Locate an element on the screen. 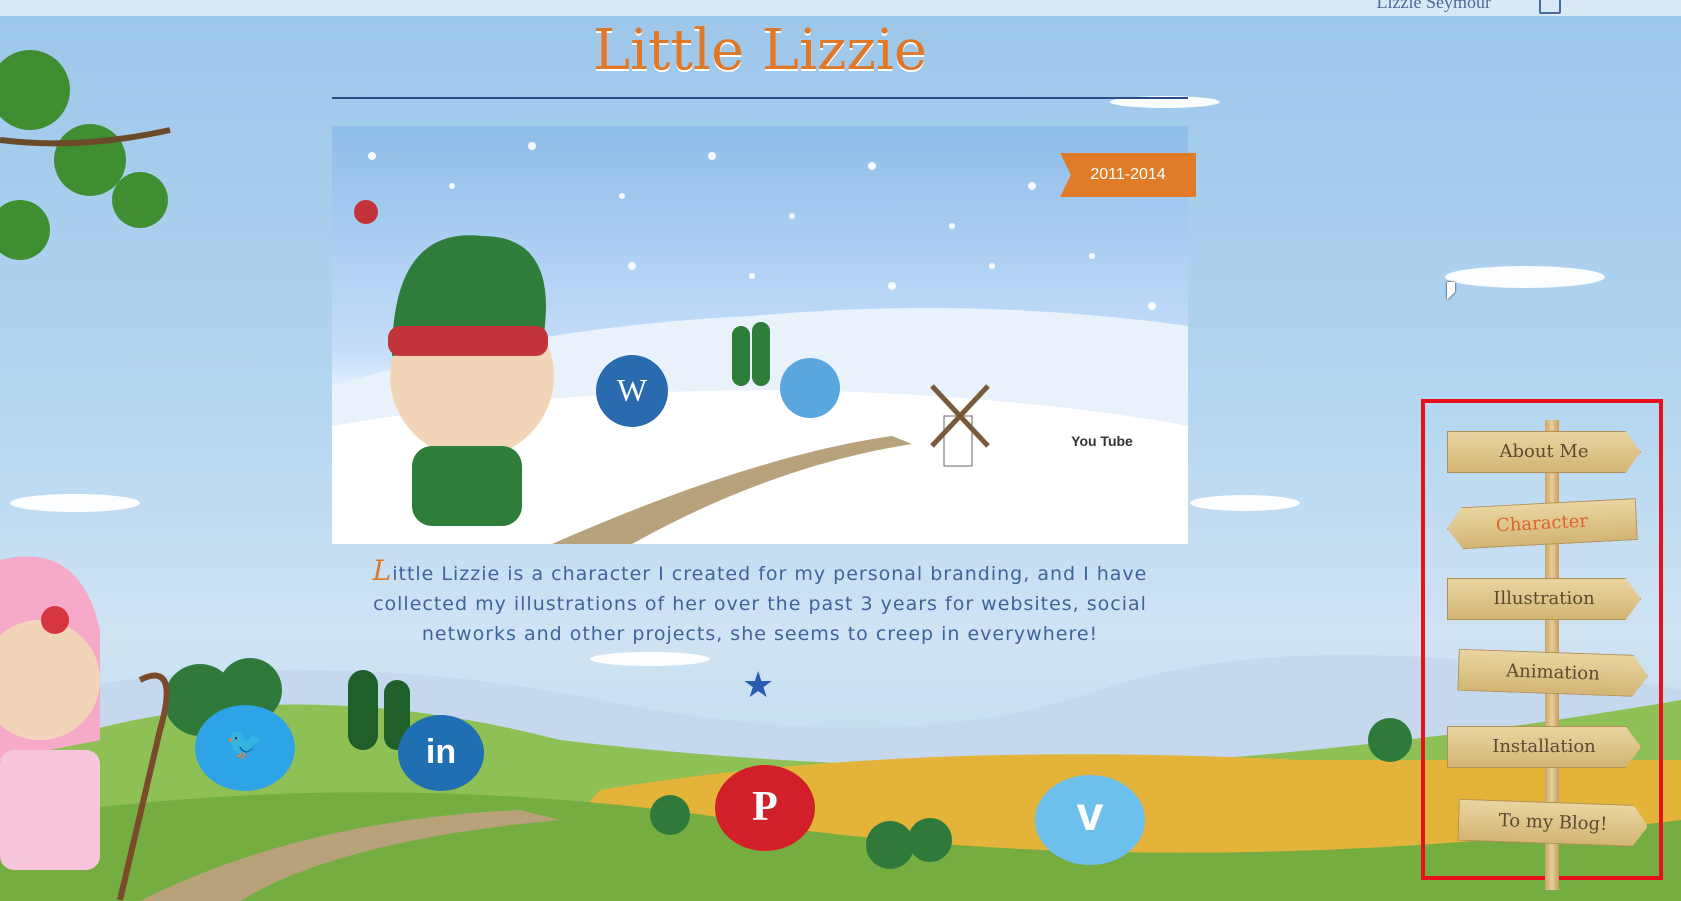 This screenshot has height=901, width=1681. page-title: Little Lizzie is located at coordinates (760, 50).